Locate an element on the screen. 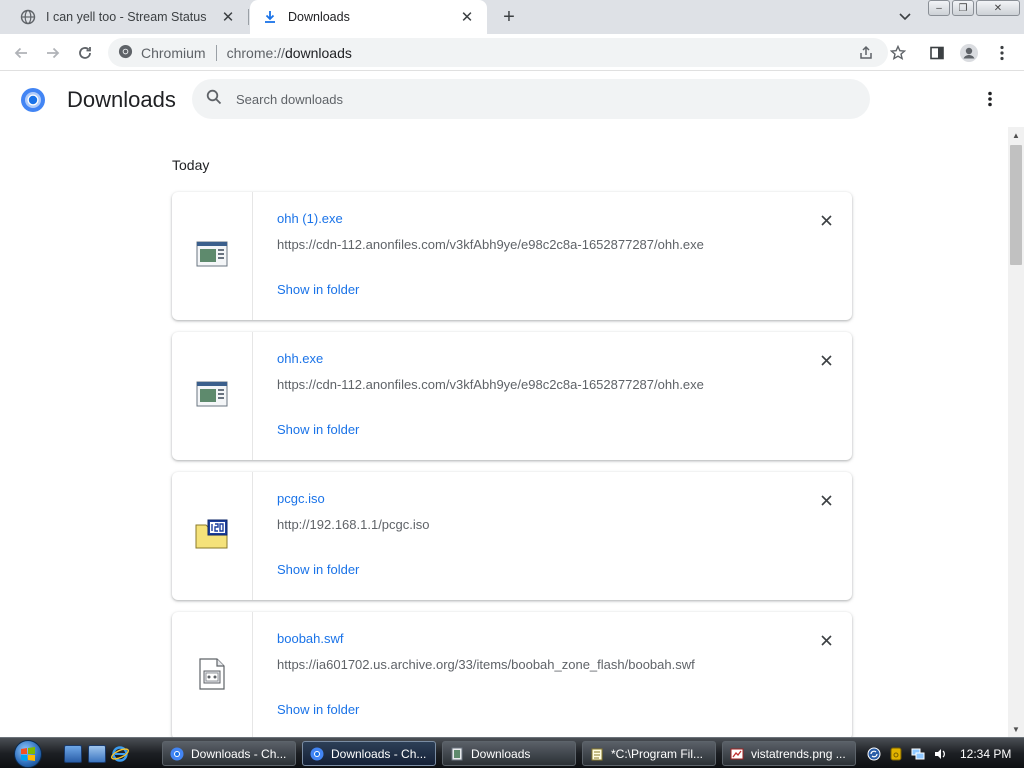 This screenshot has width=1024, height=768. network-icon is located at coordinates (918, 754).